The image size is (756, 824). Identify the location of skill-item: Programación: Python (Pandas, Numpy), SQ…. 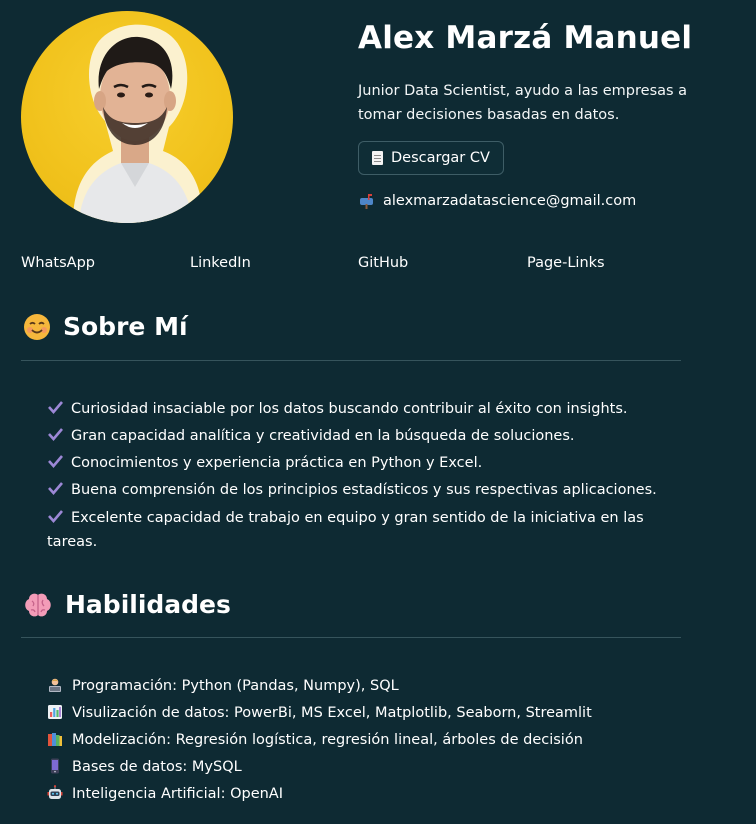
(357, 686).